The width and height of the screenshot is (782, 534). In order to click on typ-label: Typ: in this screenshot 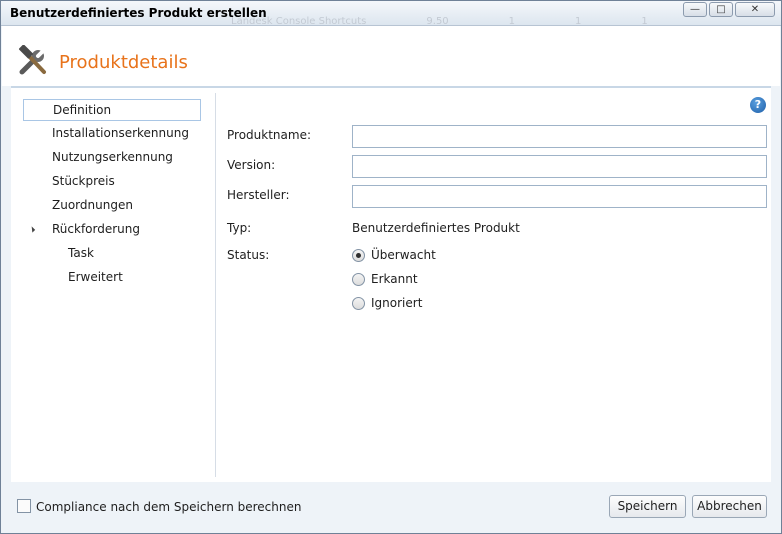, I will do `click(239, 228)`.